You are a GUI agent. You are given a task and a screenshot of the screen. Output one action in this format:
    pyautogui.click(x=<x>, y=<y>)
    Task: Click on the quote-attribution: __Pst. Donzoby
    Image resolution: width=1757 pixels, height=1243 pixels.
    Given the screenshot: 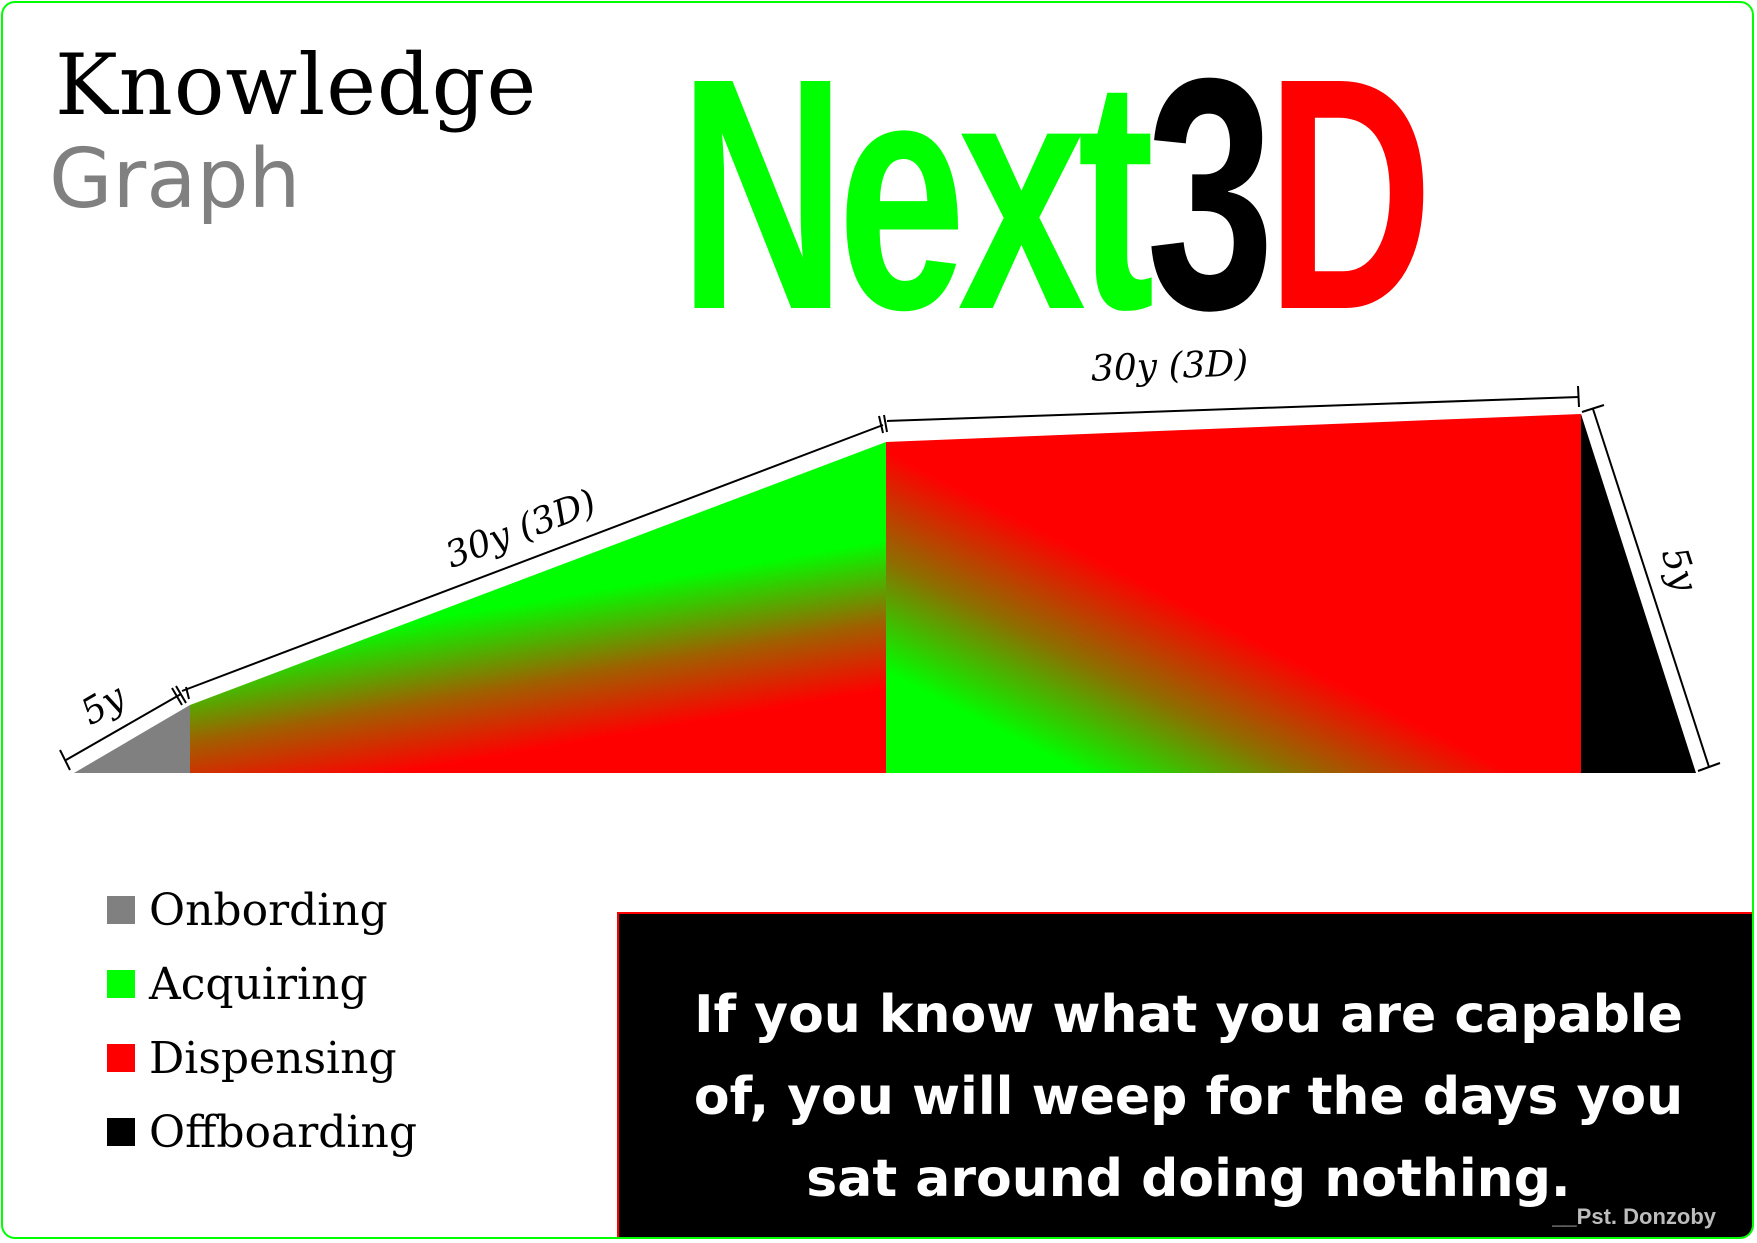 What is the action you would take?
    pyautogui.click(x=1634, y=1216)
    